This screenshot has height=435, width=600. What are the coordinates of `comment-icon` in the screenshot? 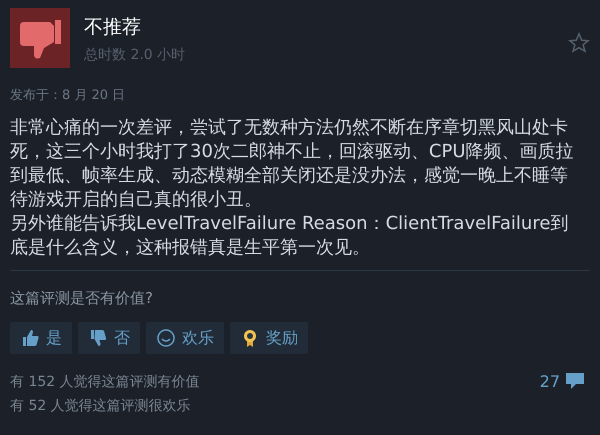 It's located at (575, 381).